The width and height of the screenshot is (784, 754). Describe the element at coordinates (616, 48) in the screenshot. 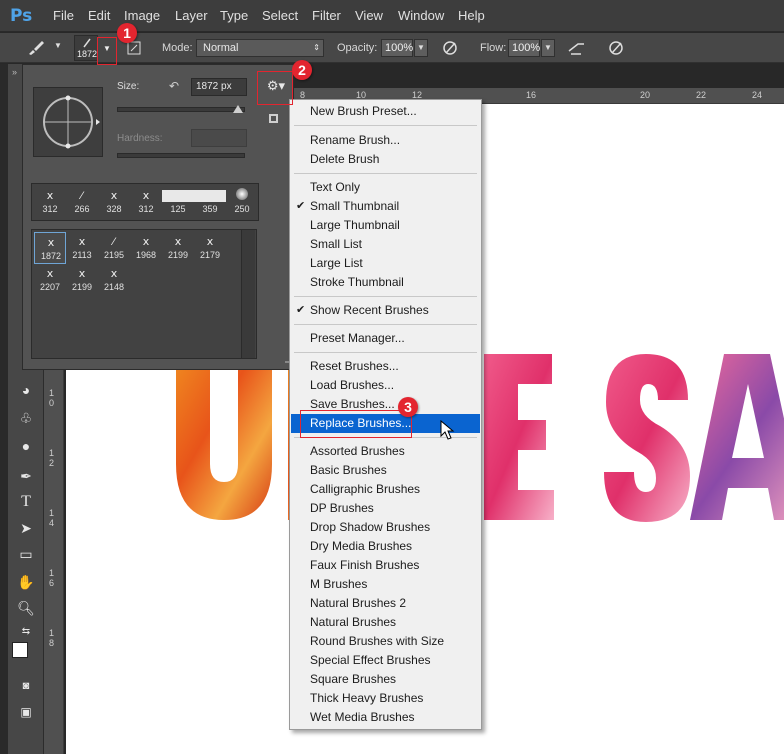

I see `pressure-size-icon` at that location.